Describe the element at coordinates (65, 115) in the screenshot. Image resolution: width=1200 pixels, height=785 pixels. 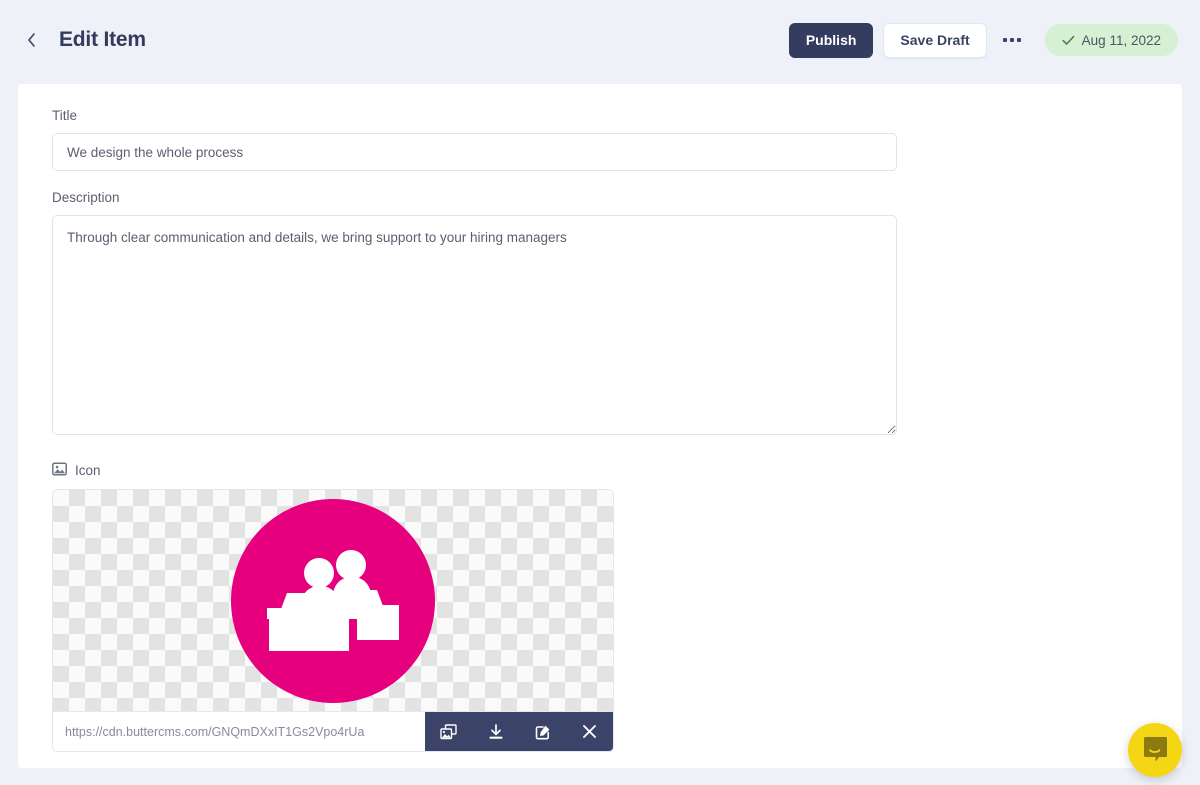
I see `title-field-label: Title` at that location.